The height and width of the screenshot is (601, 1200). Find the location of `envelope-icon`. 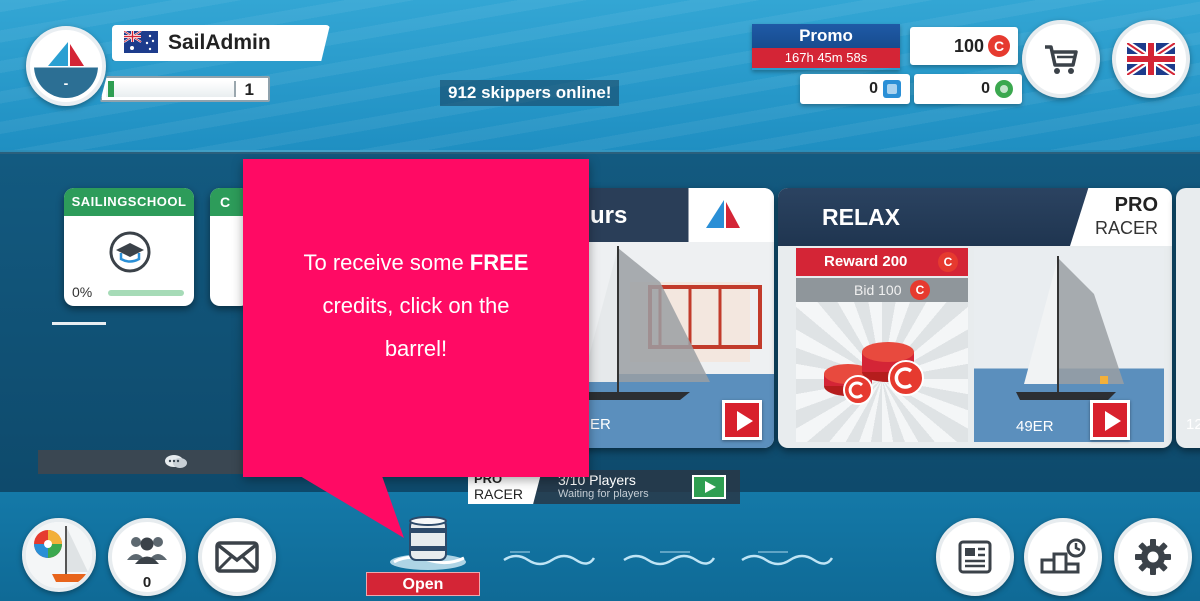

envelope-icon is located at coordinates (237, 557).